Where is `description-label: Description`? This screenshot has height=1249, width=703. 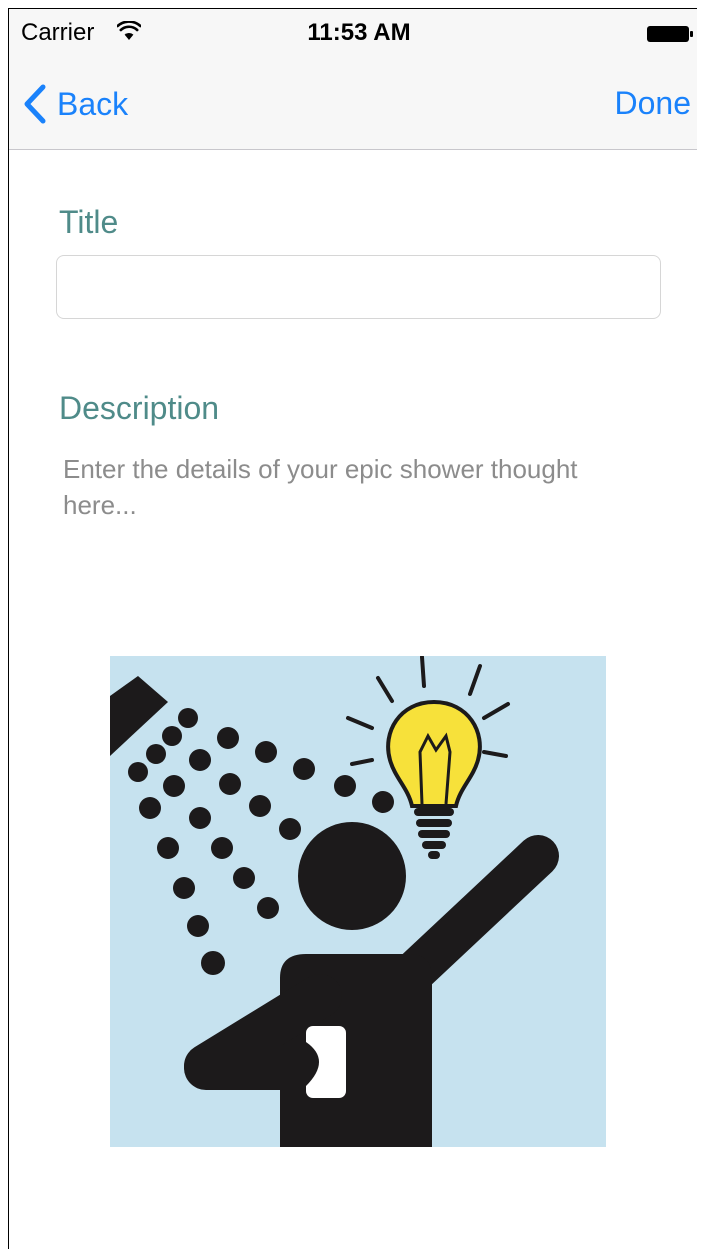 description-label: Description is located at coordinates (139, 408).